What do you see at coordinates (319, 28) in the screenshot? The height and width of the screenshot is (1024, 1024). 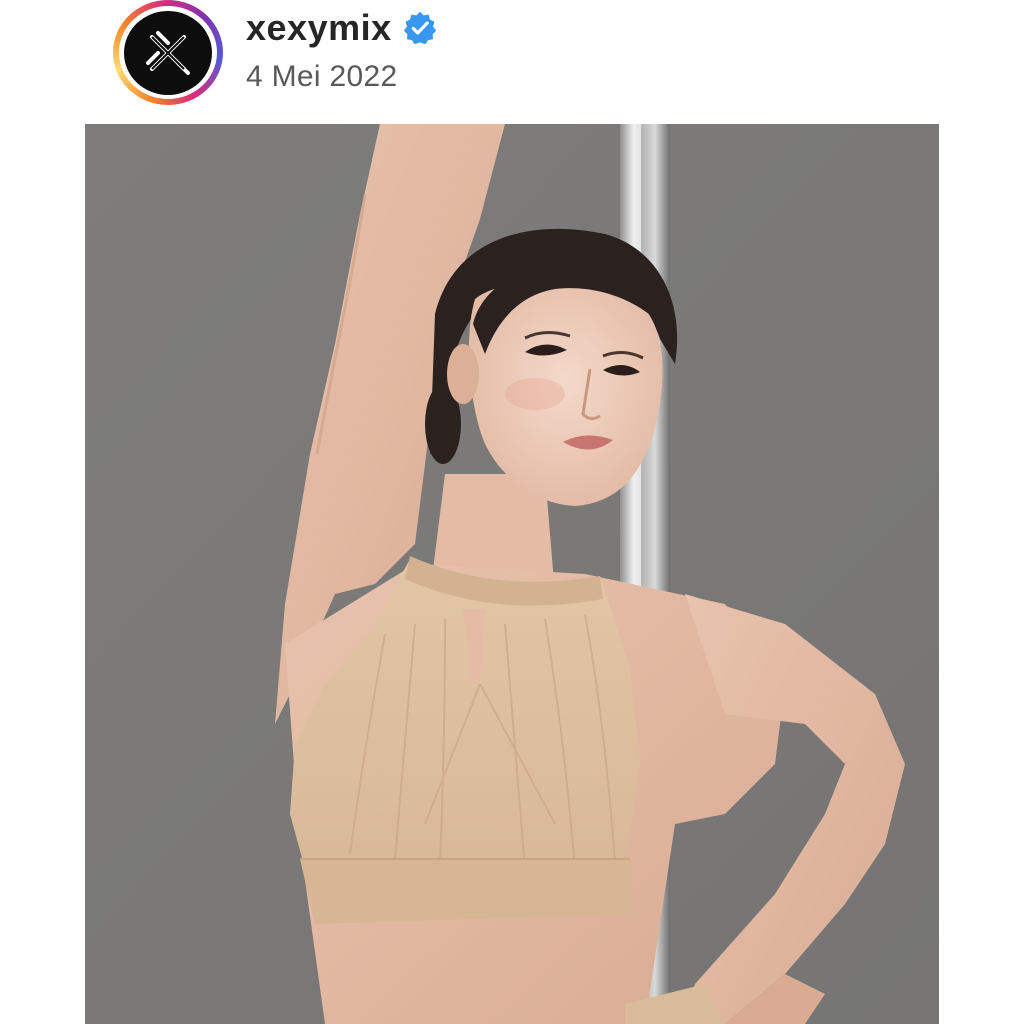 I see `username: xexymix` at bounding box center [319, 28].